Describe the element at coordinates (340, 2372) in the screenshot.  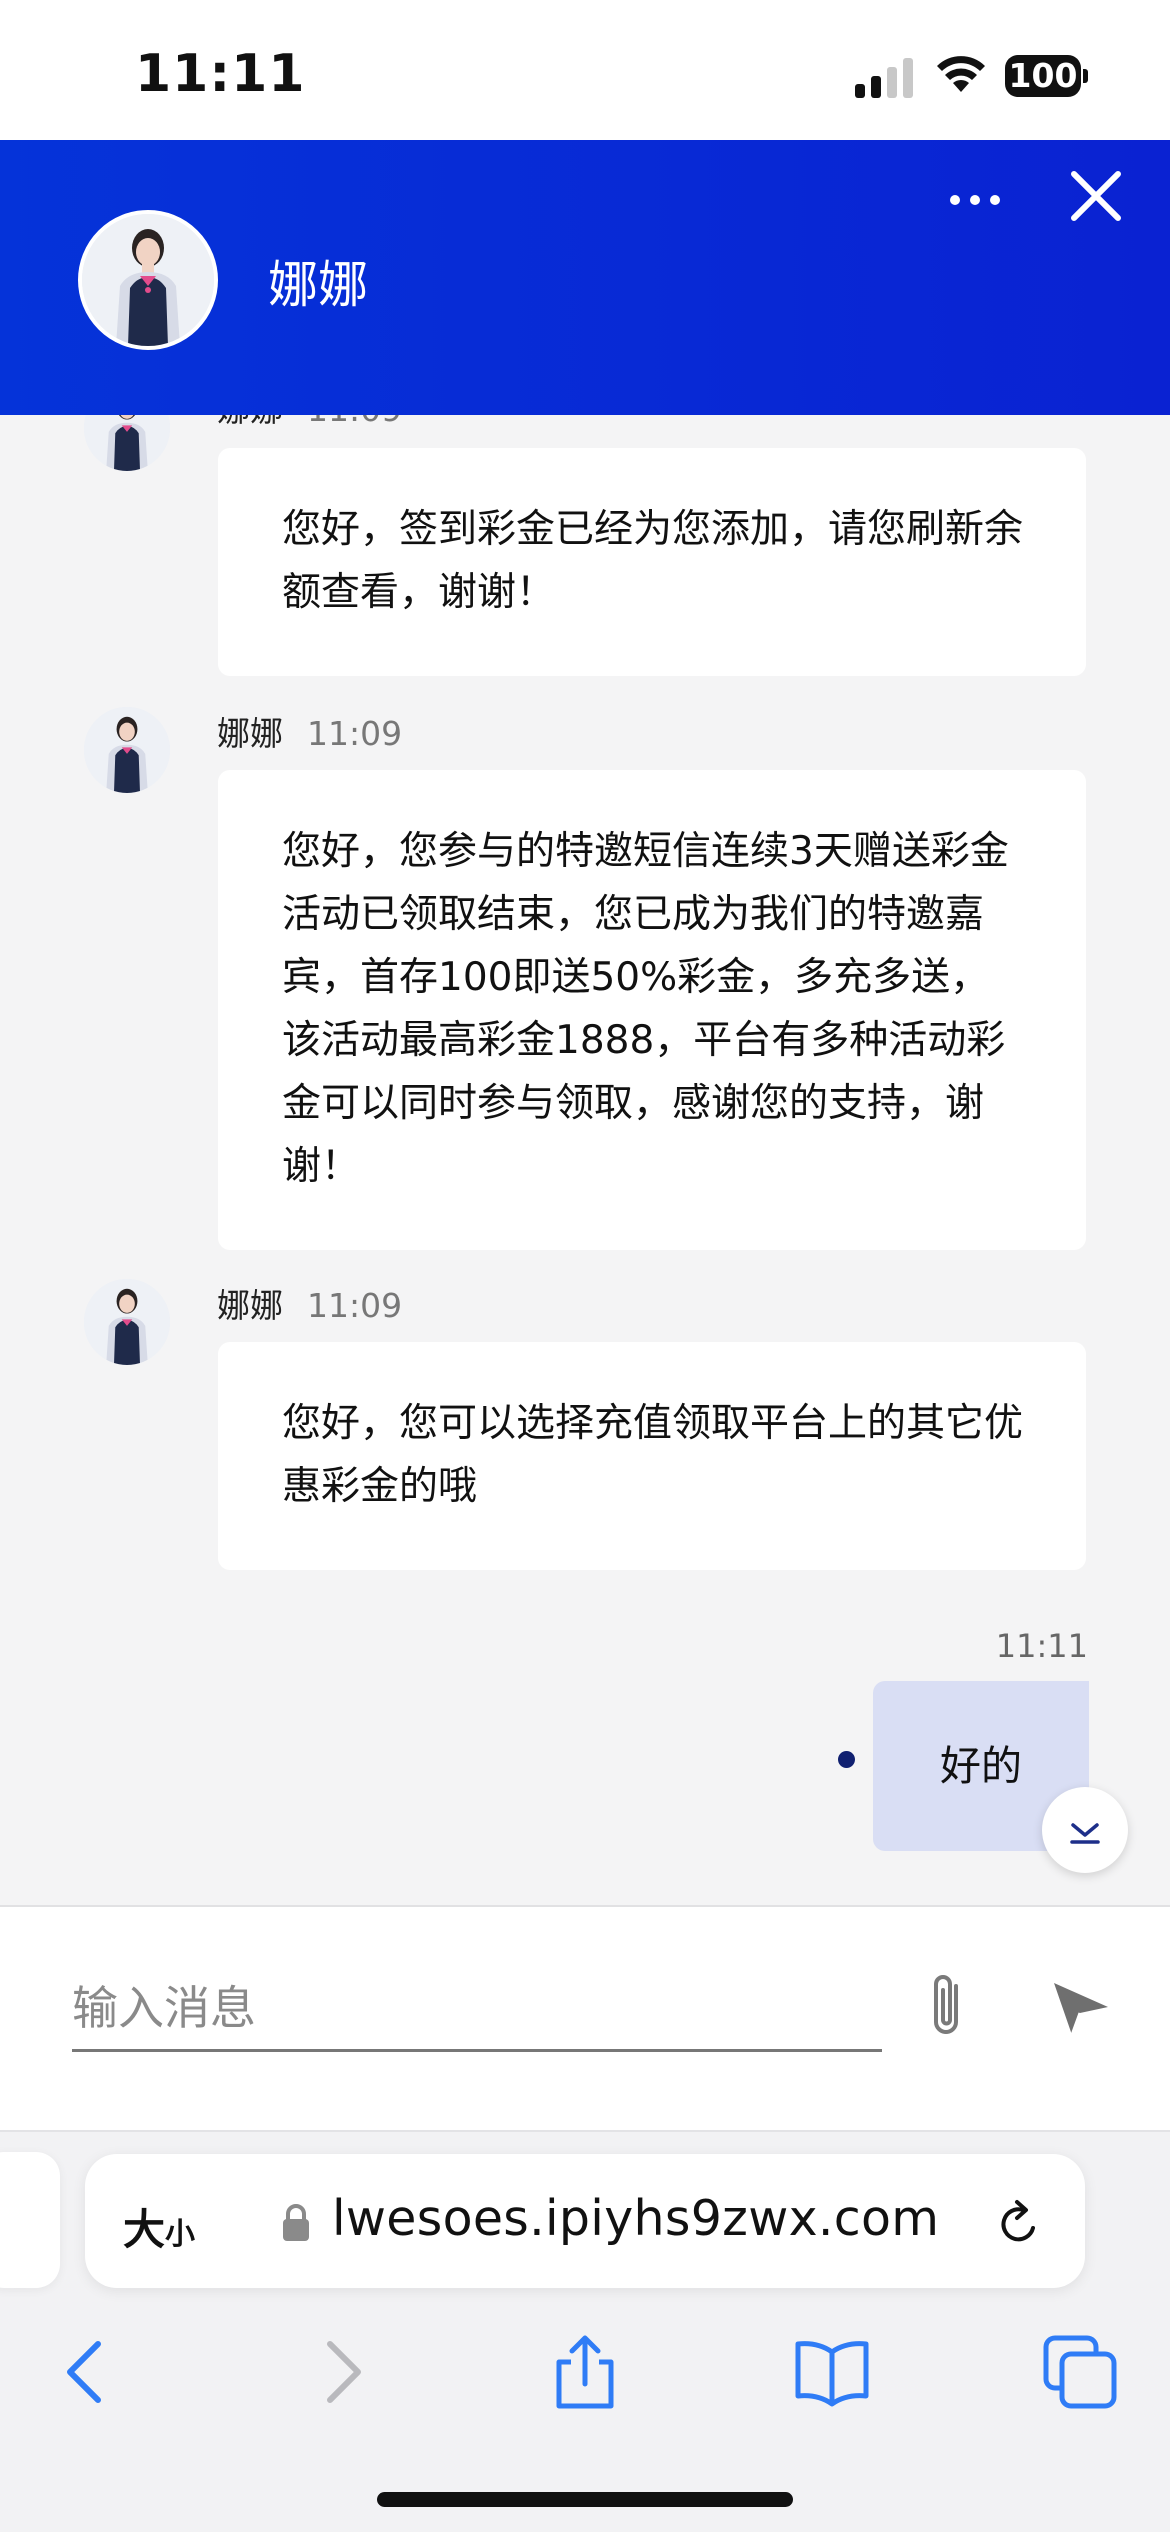
I see `forward-icon` at that location.